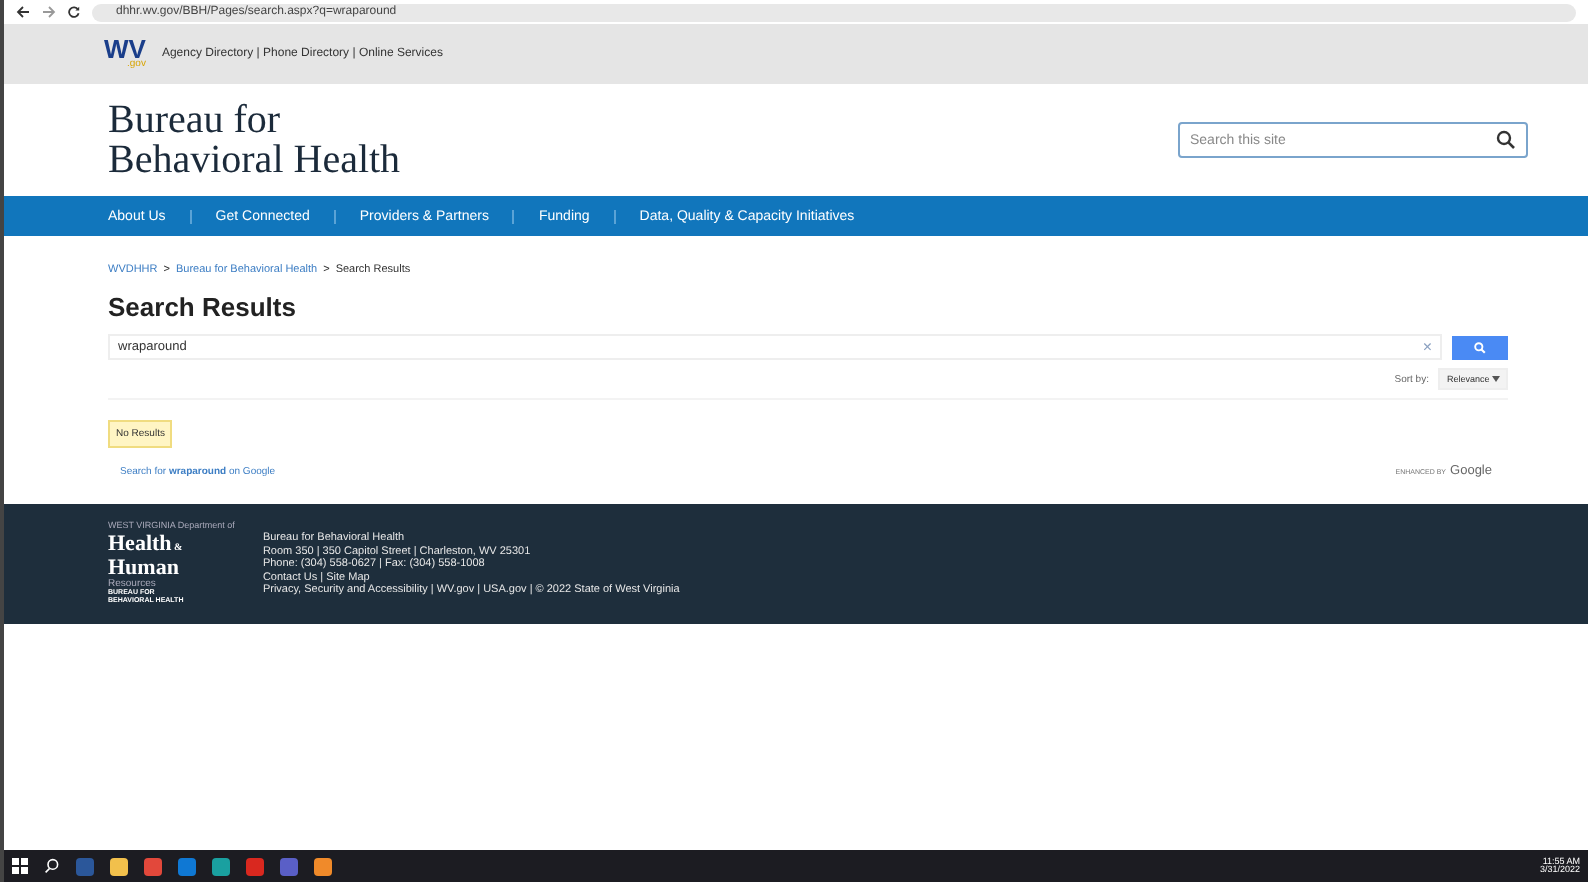  Describe the element at coordinates (20, 866) in the screenshot. I see `windows-start-icon` at that location.